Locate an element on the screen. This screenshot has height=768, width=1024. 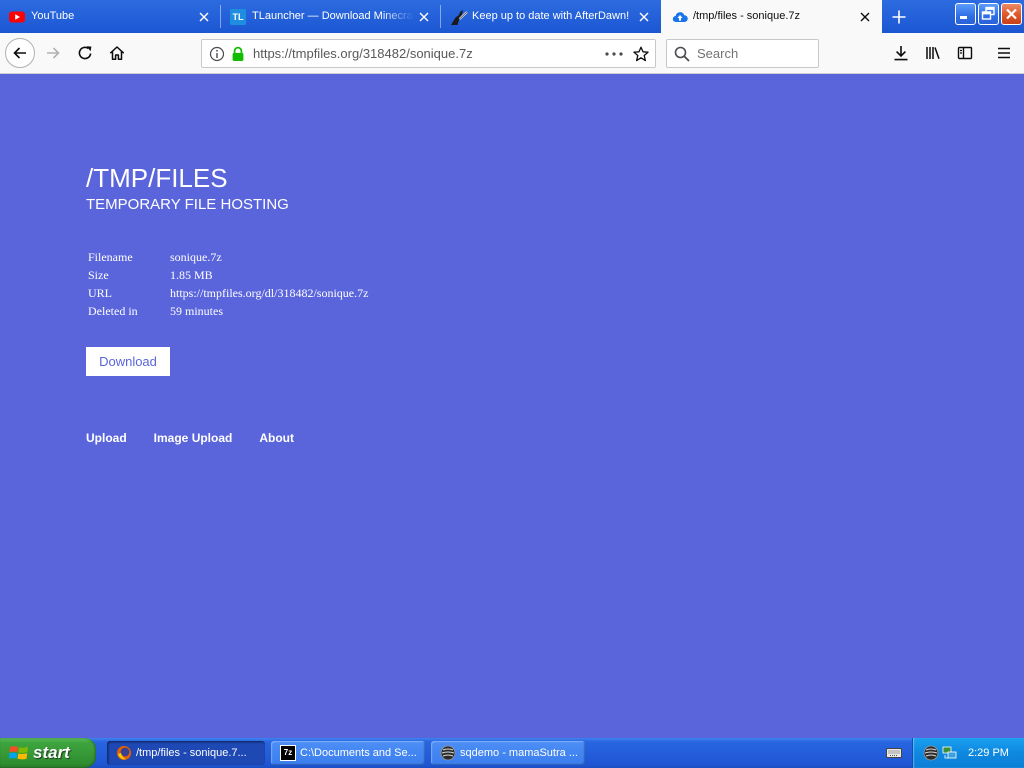
reload-icon is located at coordinates (85, 53).